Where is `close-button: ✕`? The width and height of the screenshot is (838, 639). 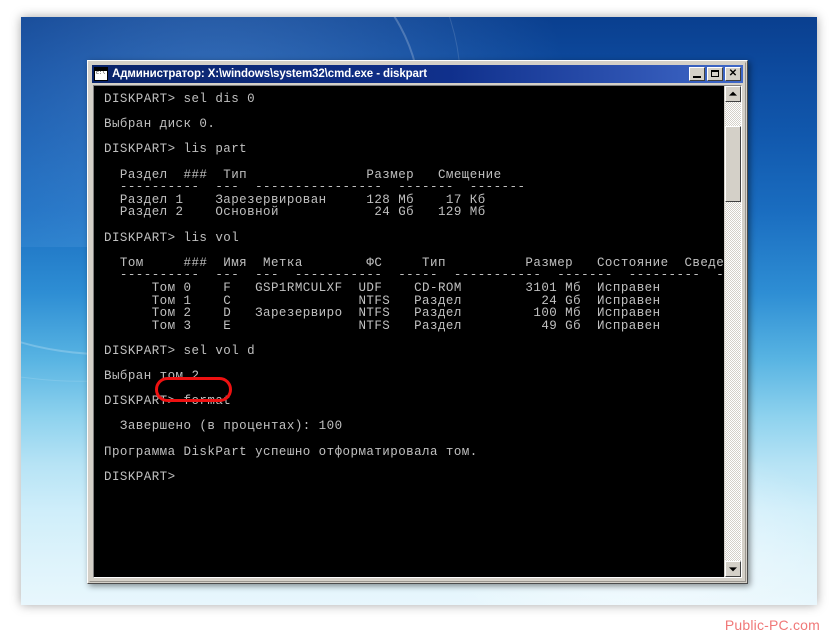 close-button: ✕ is located at coordinates (733, 74).